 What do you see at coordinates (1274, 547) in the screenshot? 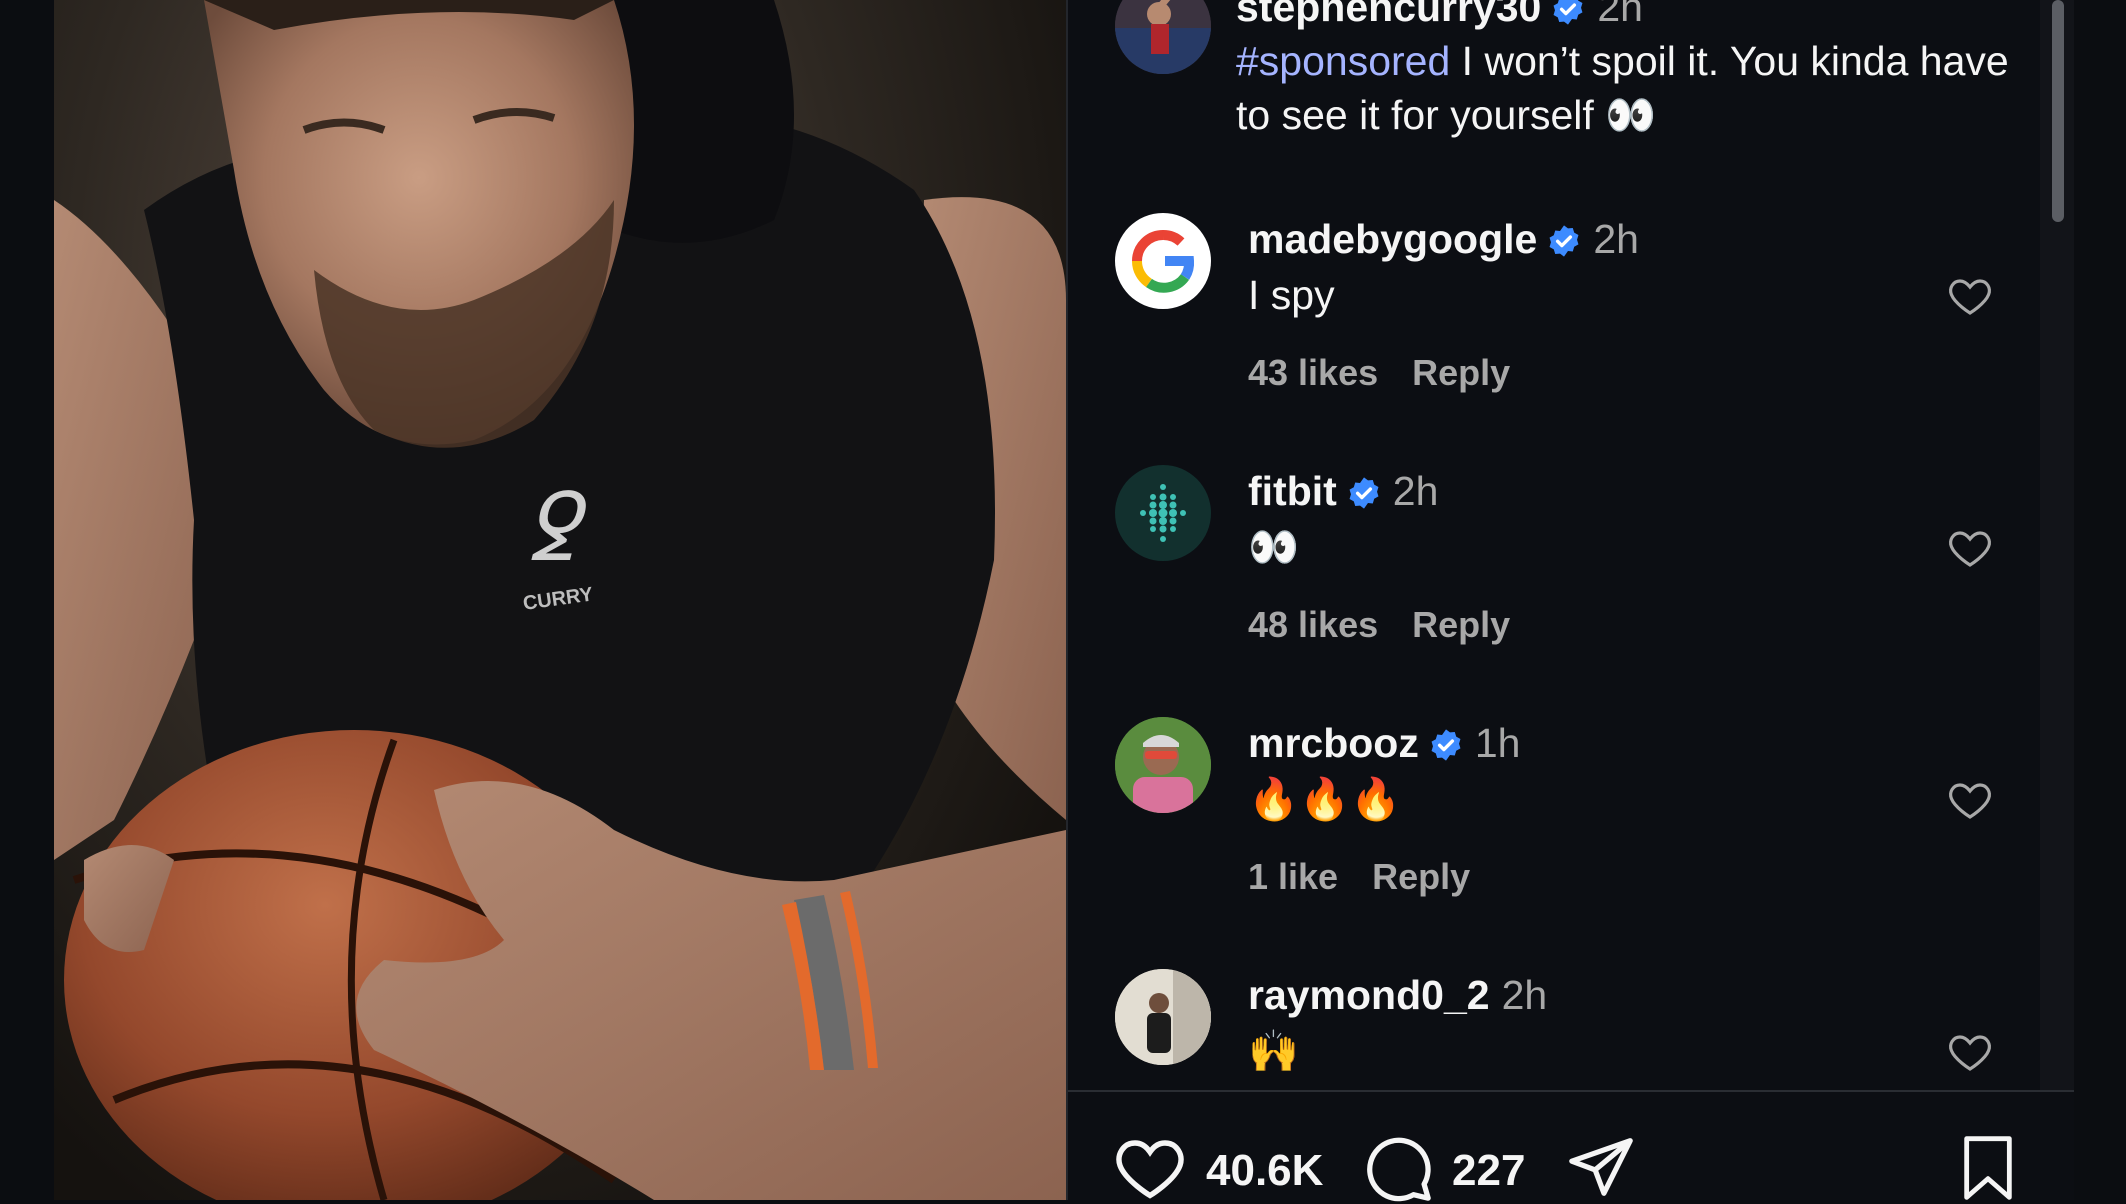
I see `comment-text: 👀` at bounding box center [1274, 547].